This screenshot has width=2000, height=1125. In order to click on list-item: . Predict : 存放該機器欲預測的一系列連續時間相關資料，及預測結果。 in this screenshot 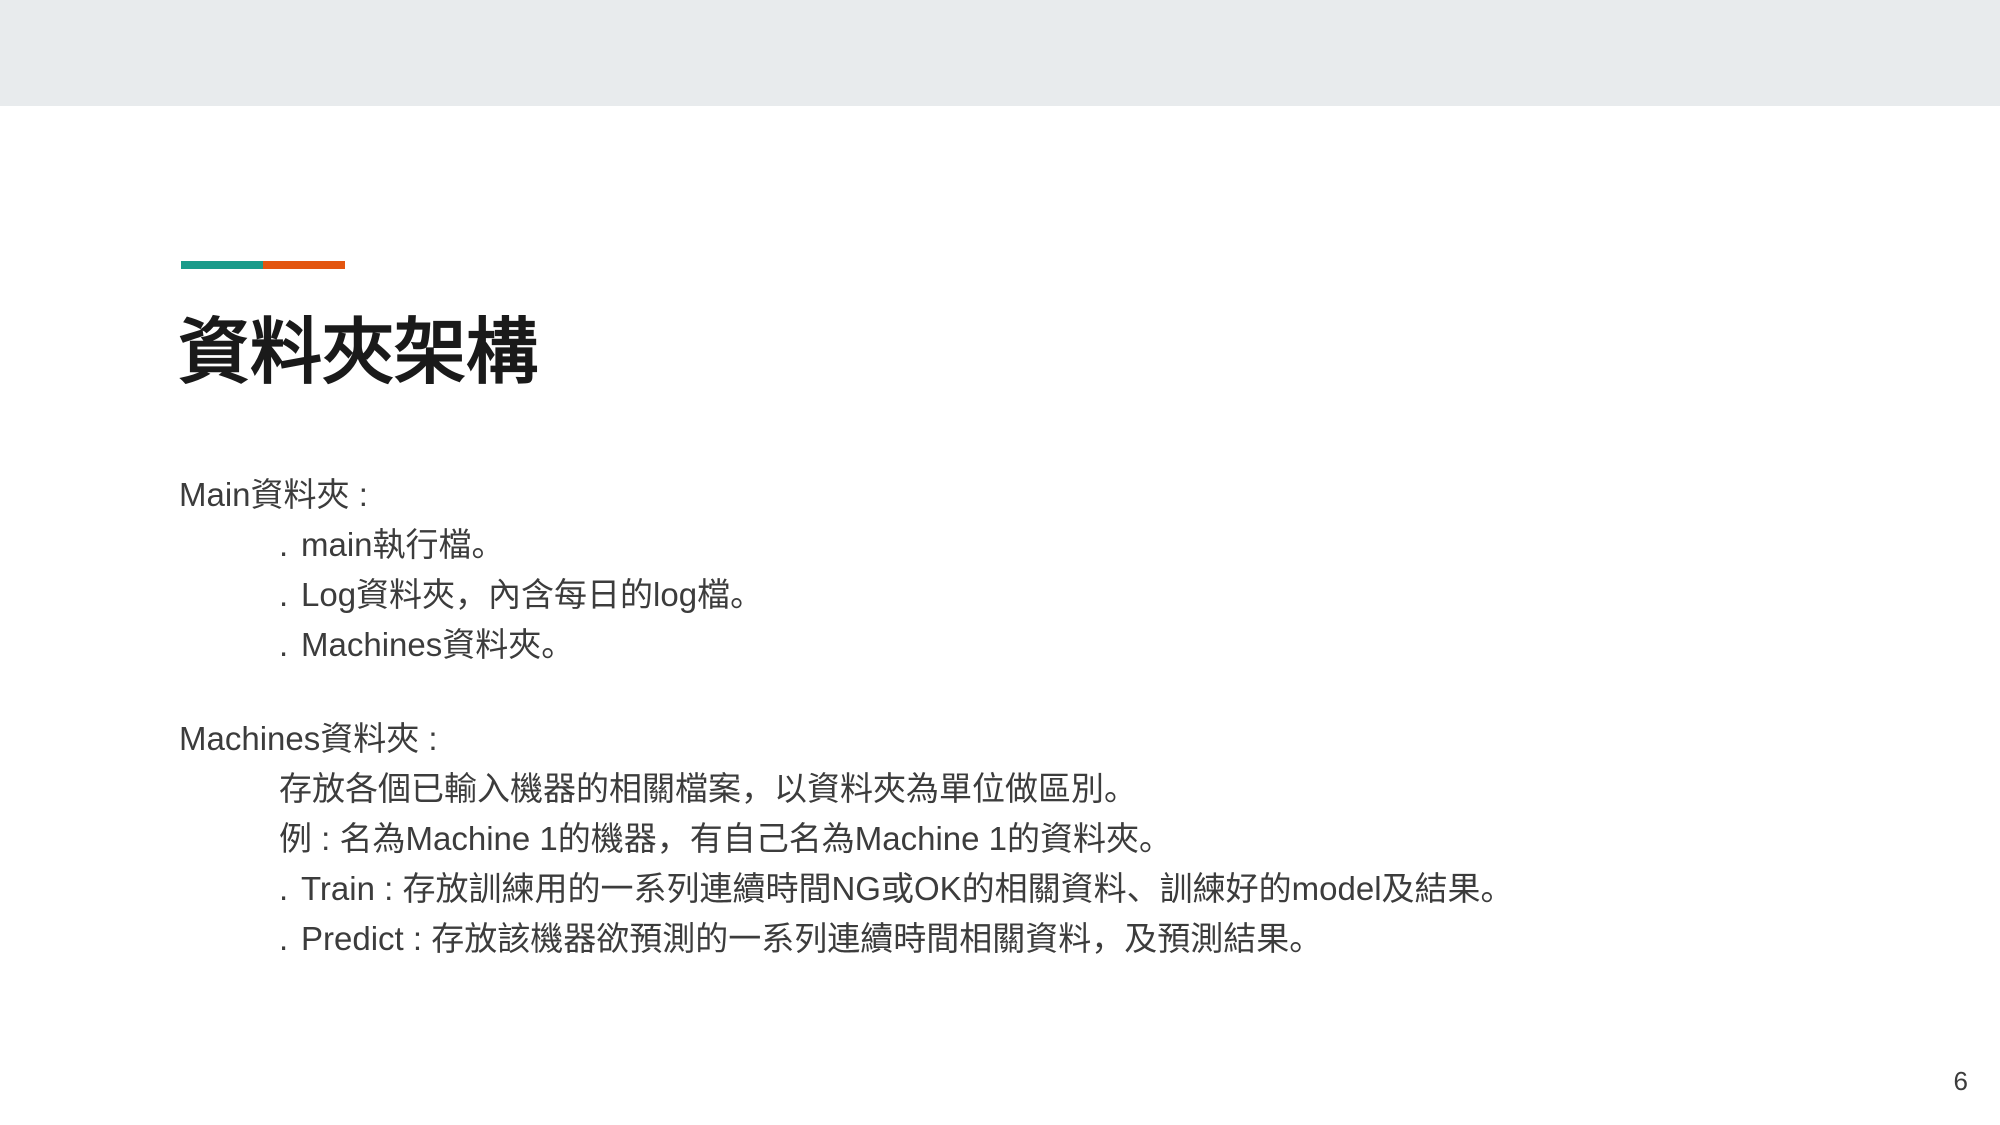, I will do `click(1054, 939)`.